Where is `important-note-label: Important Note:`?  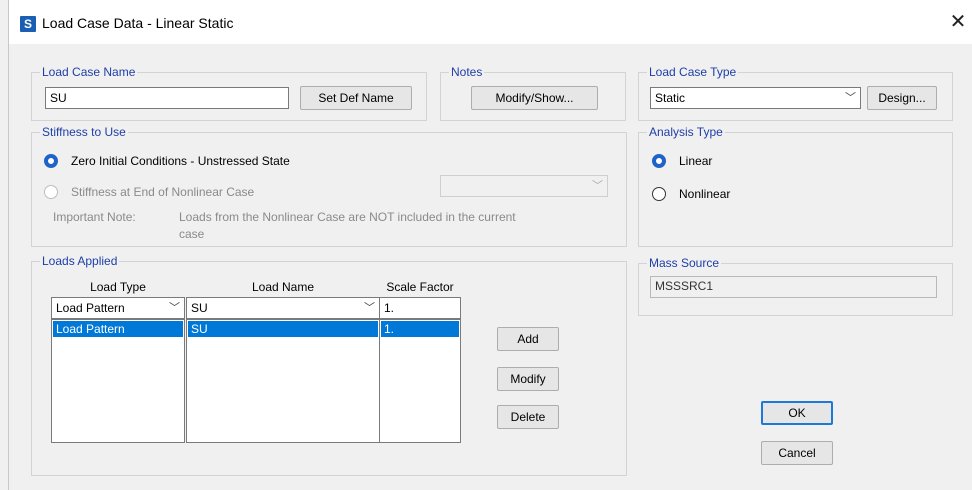 important-note-label: Important Note: is located at coordinates (94, 217).